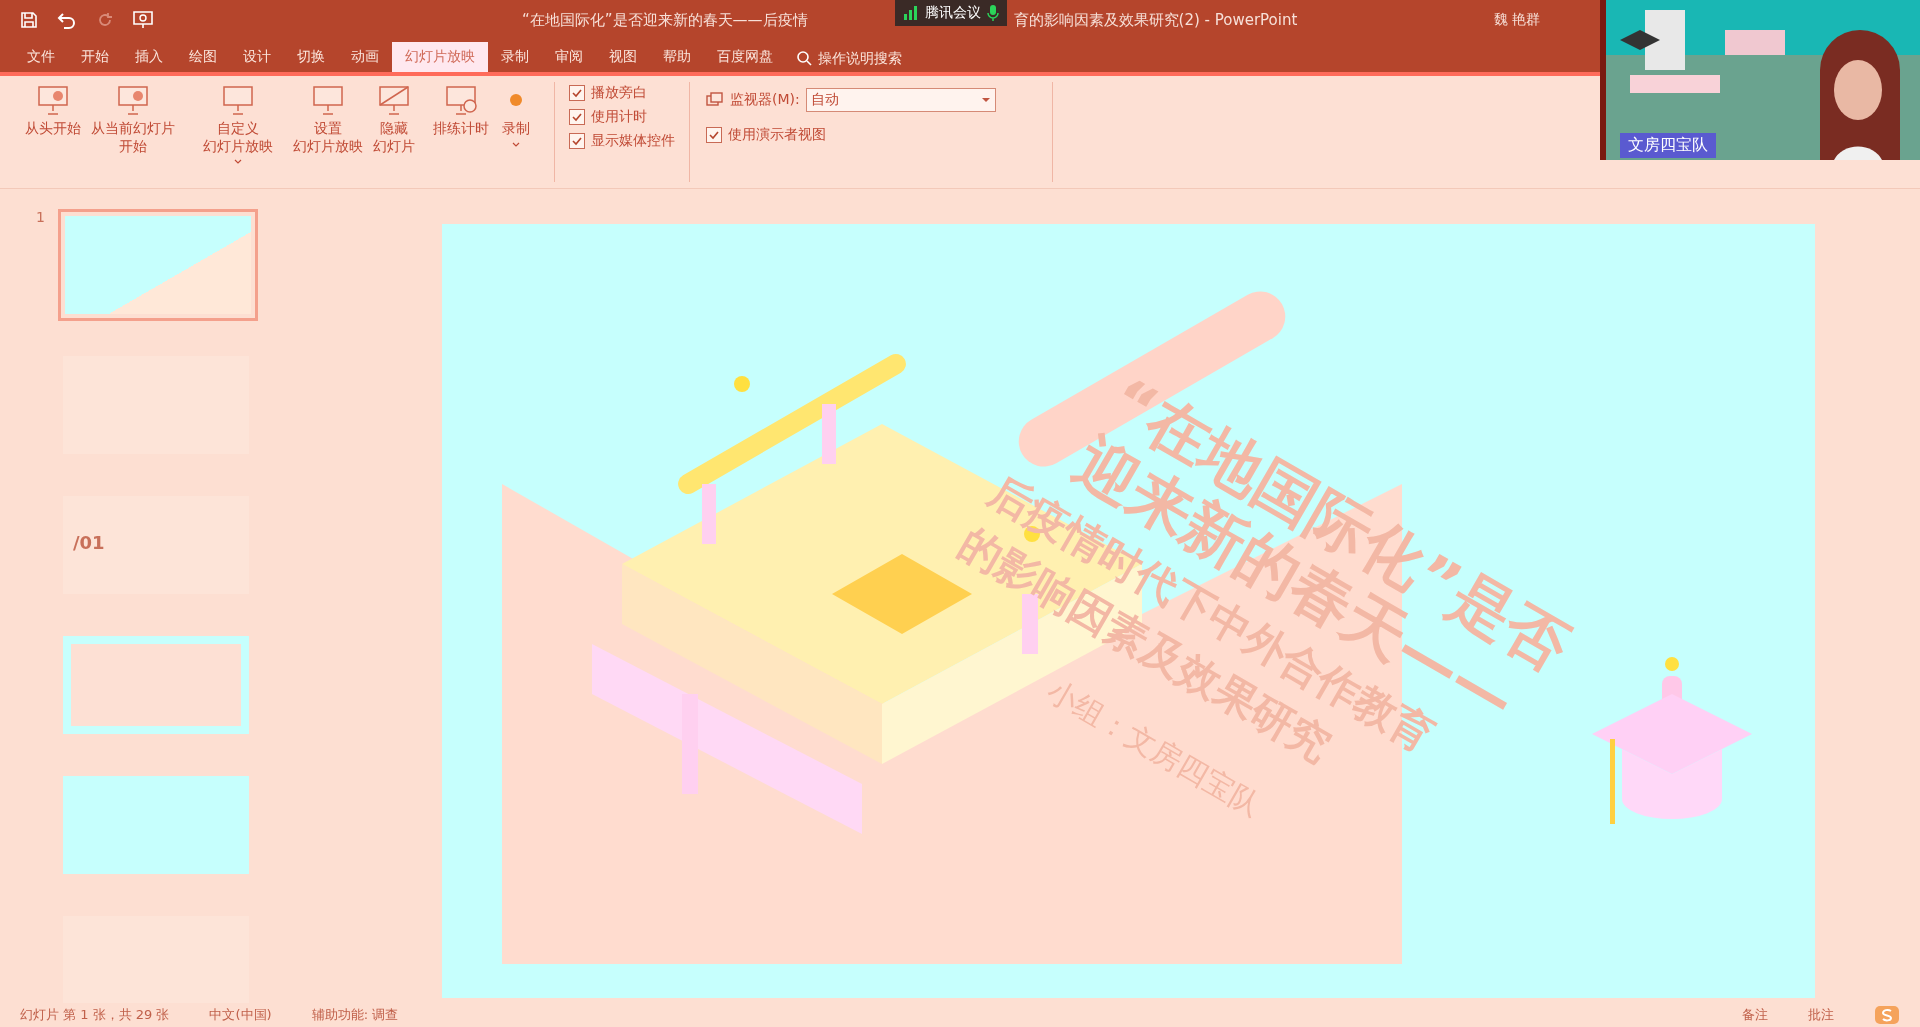 This screenshot has width=1920, height=1027. Describe the element at coordinates (622, 93) in the screenshot. I see `checkbox: 播放旁白` at that location.